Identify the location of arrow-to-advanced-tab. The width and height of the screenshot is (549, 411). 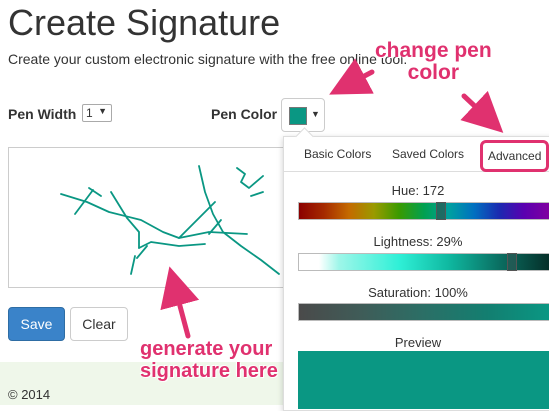
(482, 111).